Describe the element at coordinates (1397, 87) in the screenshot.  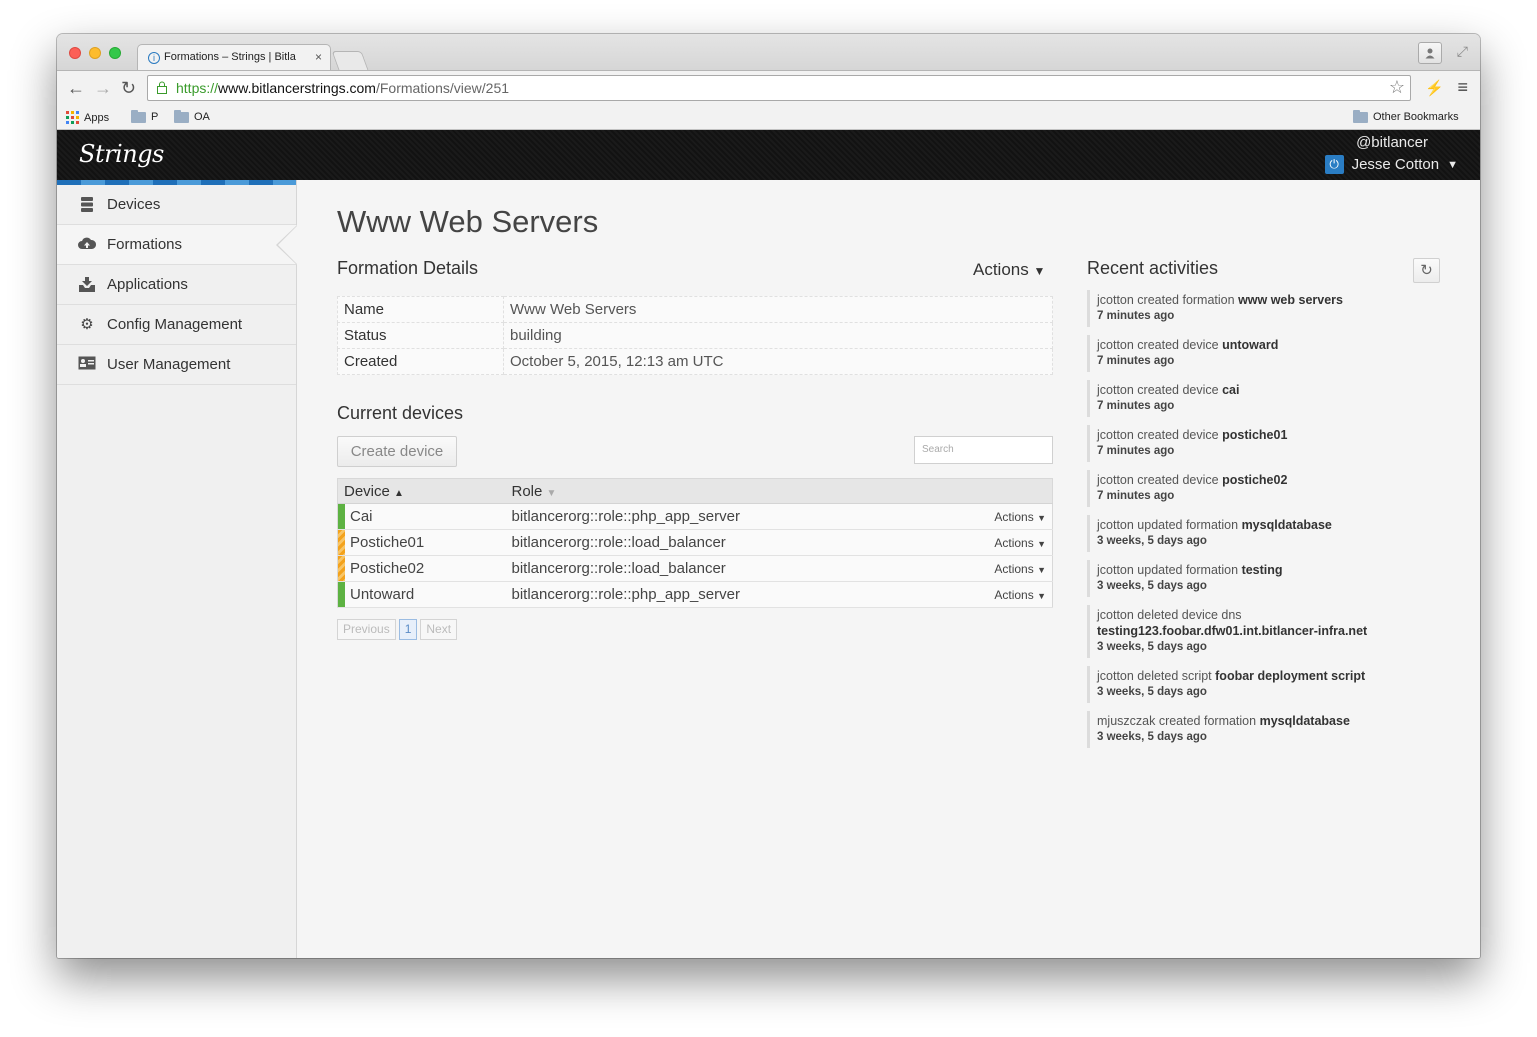
I see `bookmark-star-icon: ☆` at that location.